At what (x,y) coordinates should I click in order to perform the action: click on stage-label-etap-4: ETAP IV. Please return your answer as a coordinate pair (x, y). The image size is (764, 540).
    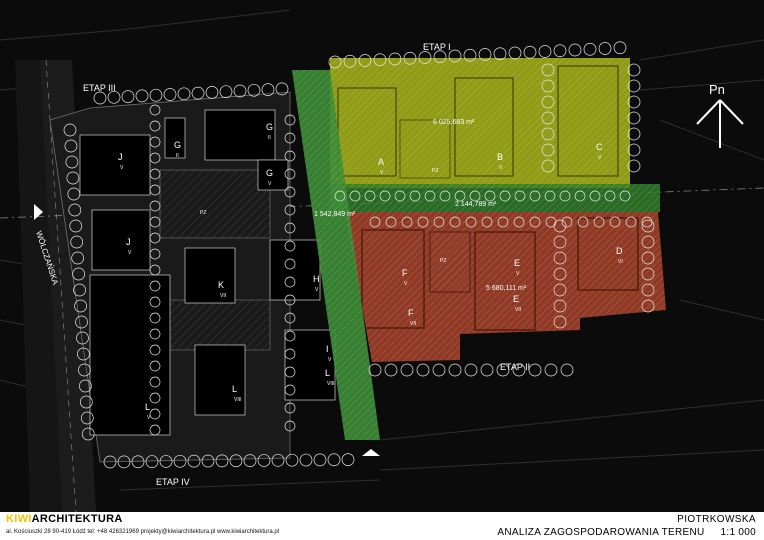
    Looking at the image, I should click on (173, 482).